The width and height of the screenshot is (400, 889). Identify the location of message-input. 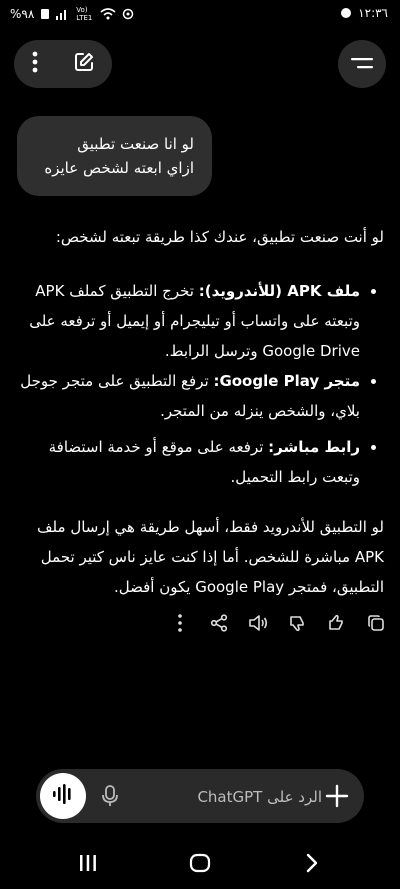
(228, 797).